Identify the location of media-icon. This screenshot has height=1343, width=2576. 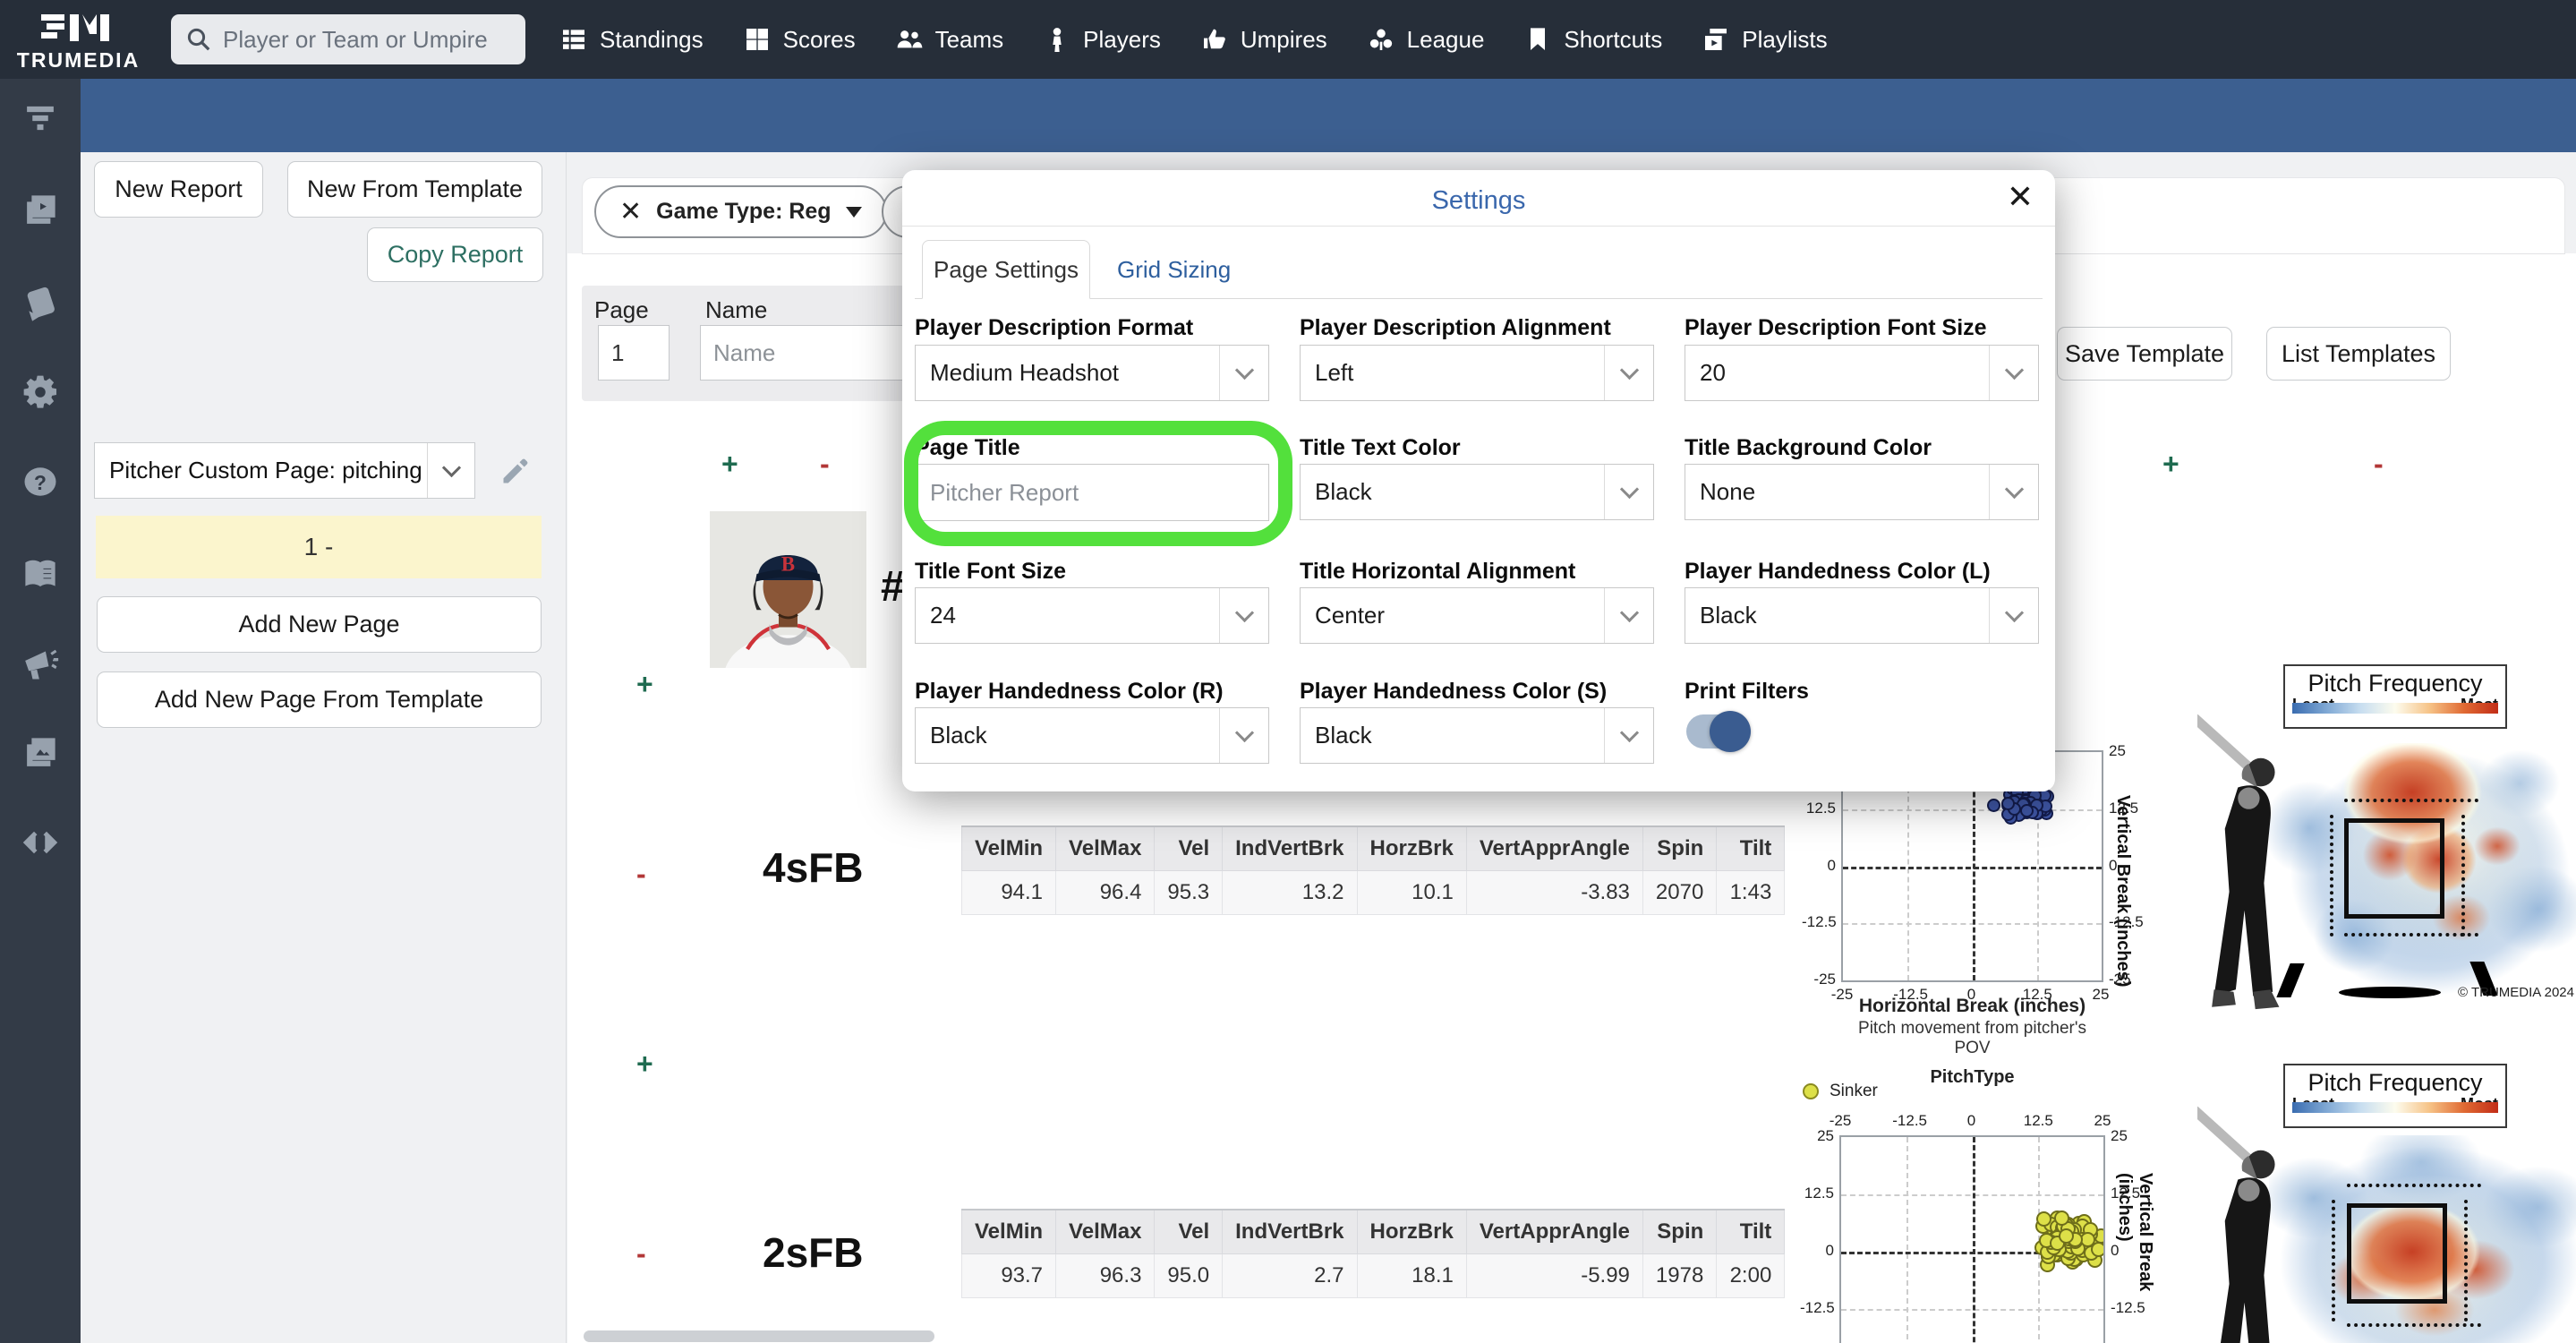
(40, 753).